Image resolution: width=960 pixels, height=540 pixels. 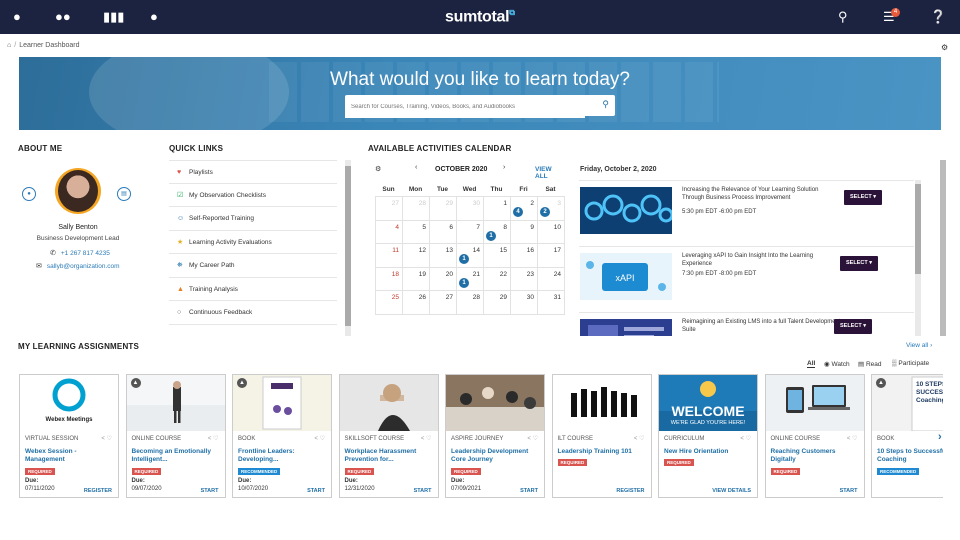 I want to click on calendar-day: 18, so click(x=389, y=278).